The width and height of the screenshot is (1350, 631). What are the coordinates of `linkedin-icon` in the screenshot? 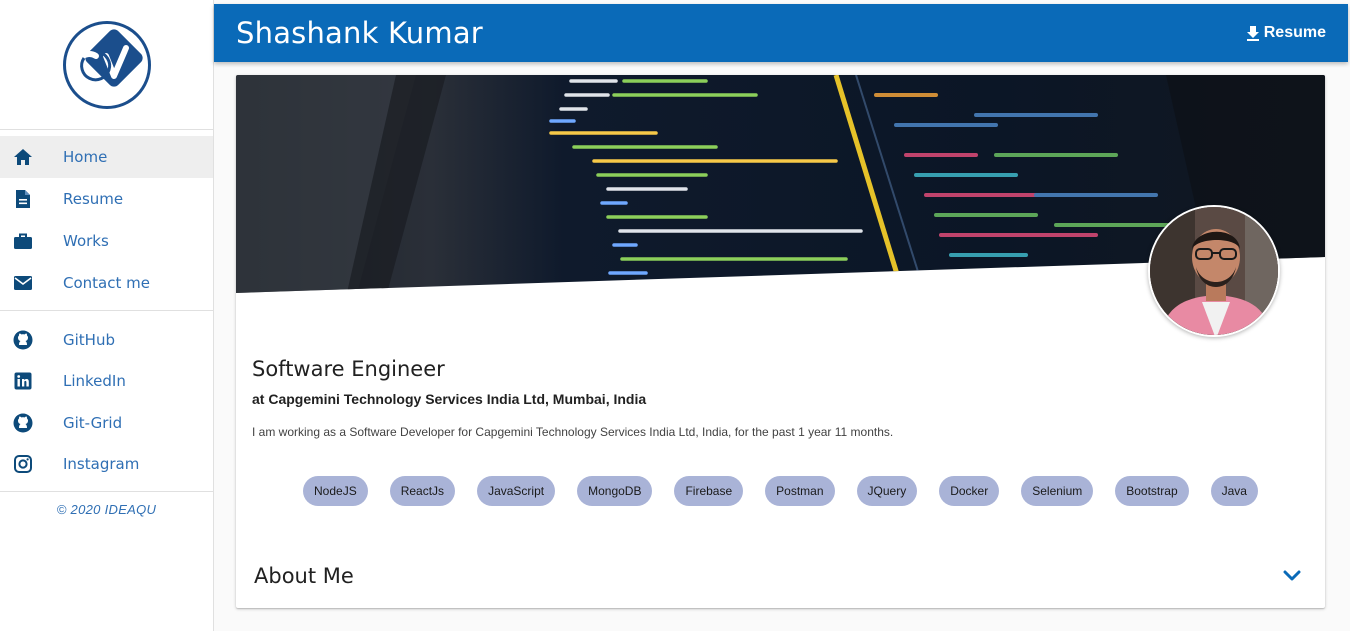 It's located at (23, 381).